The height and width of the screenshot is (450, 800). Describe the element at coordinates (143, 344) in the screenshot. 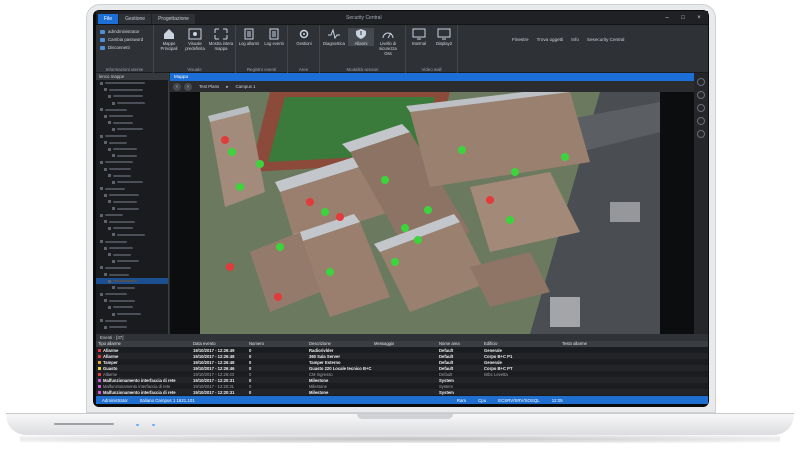

I see `column-header: Tipo allarme` at that location.